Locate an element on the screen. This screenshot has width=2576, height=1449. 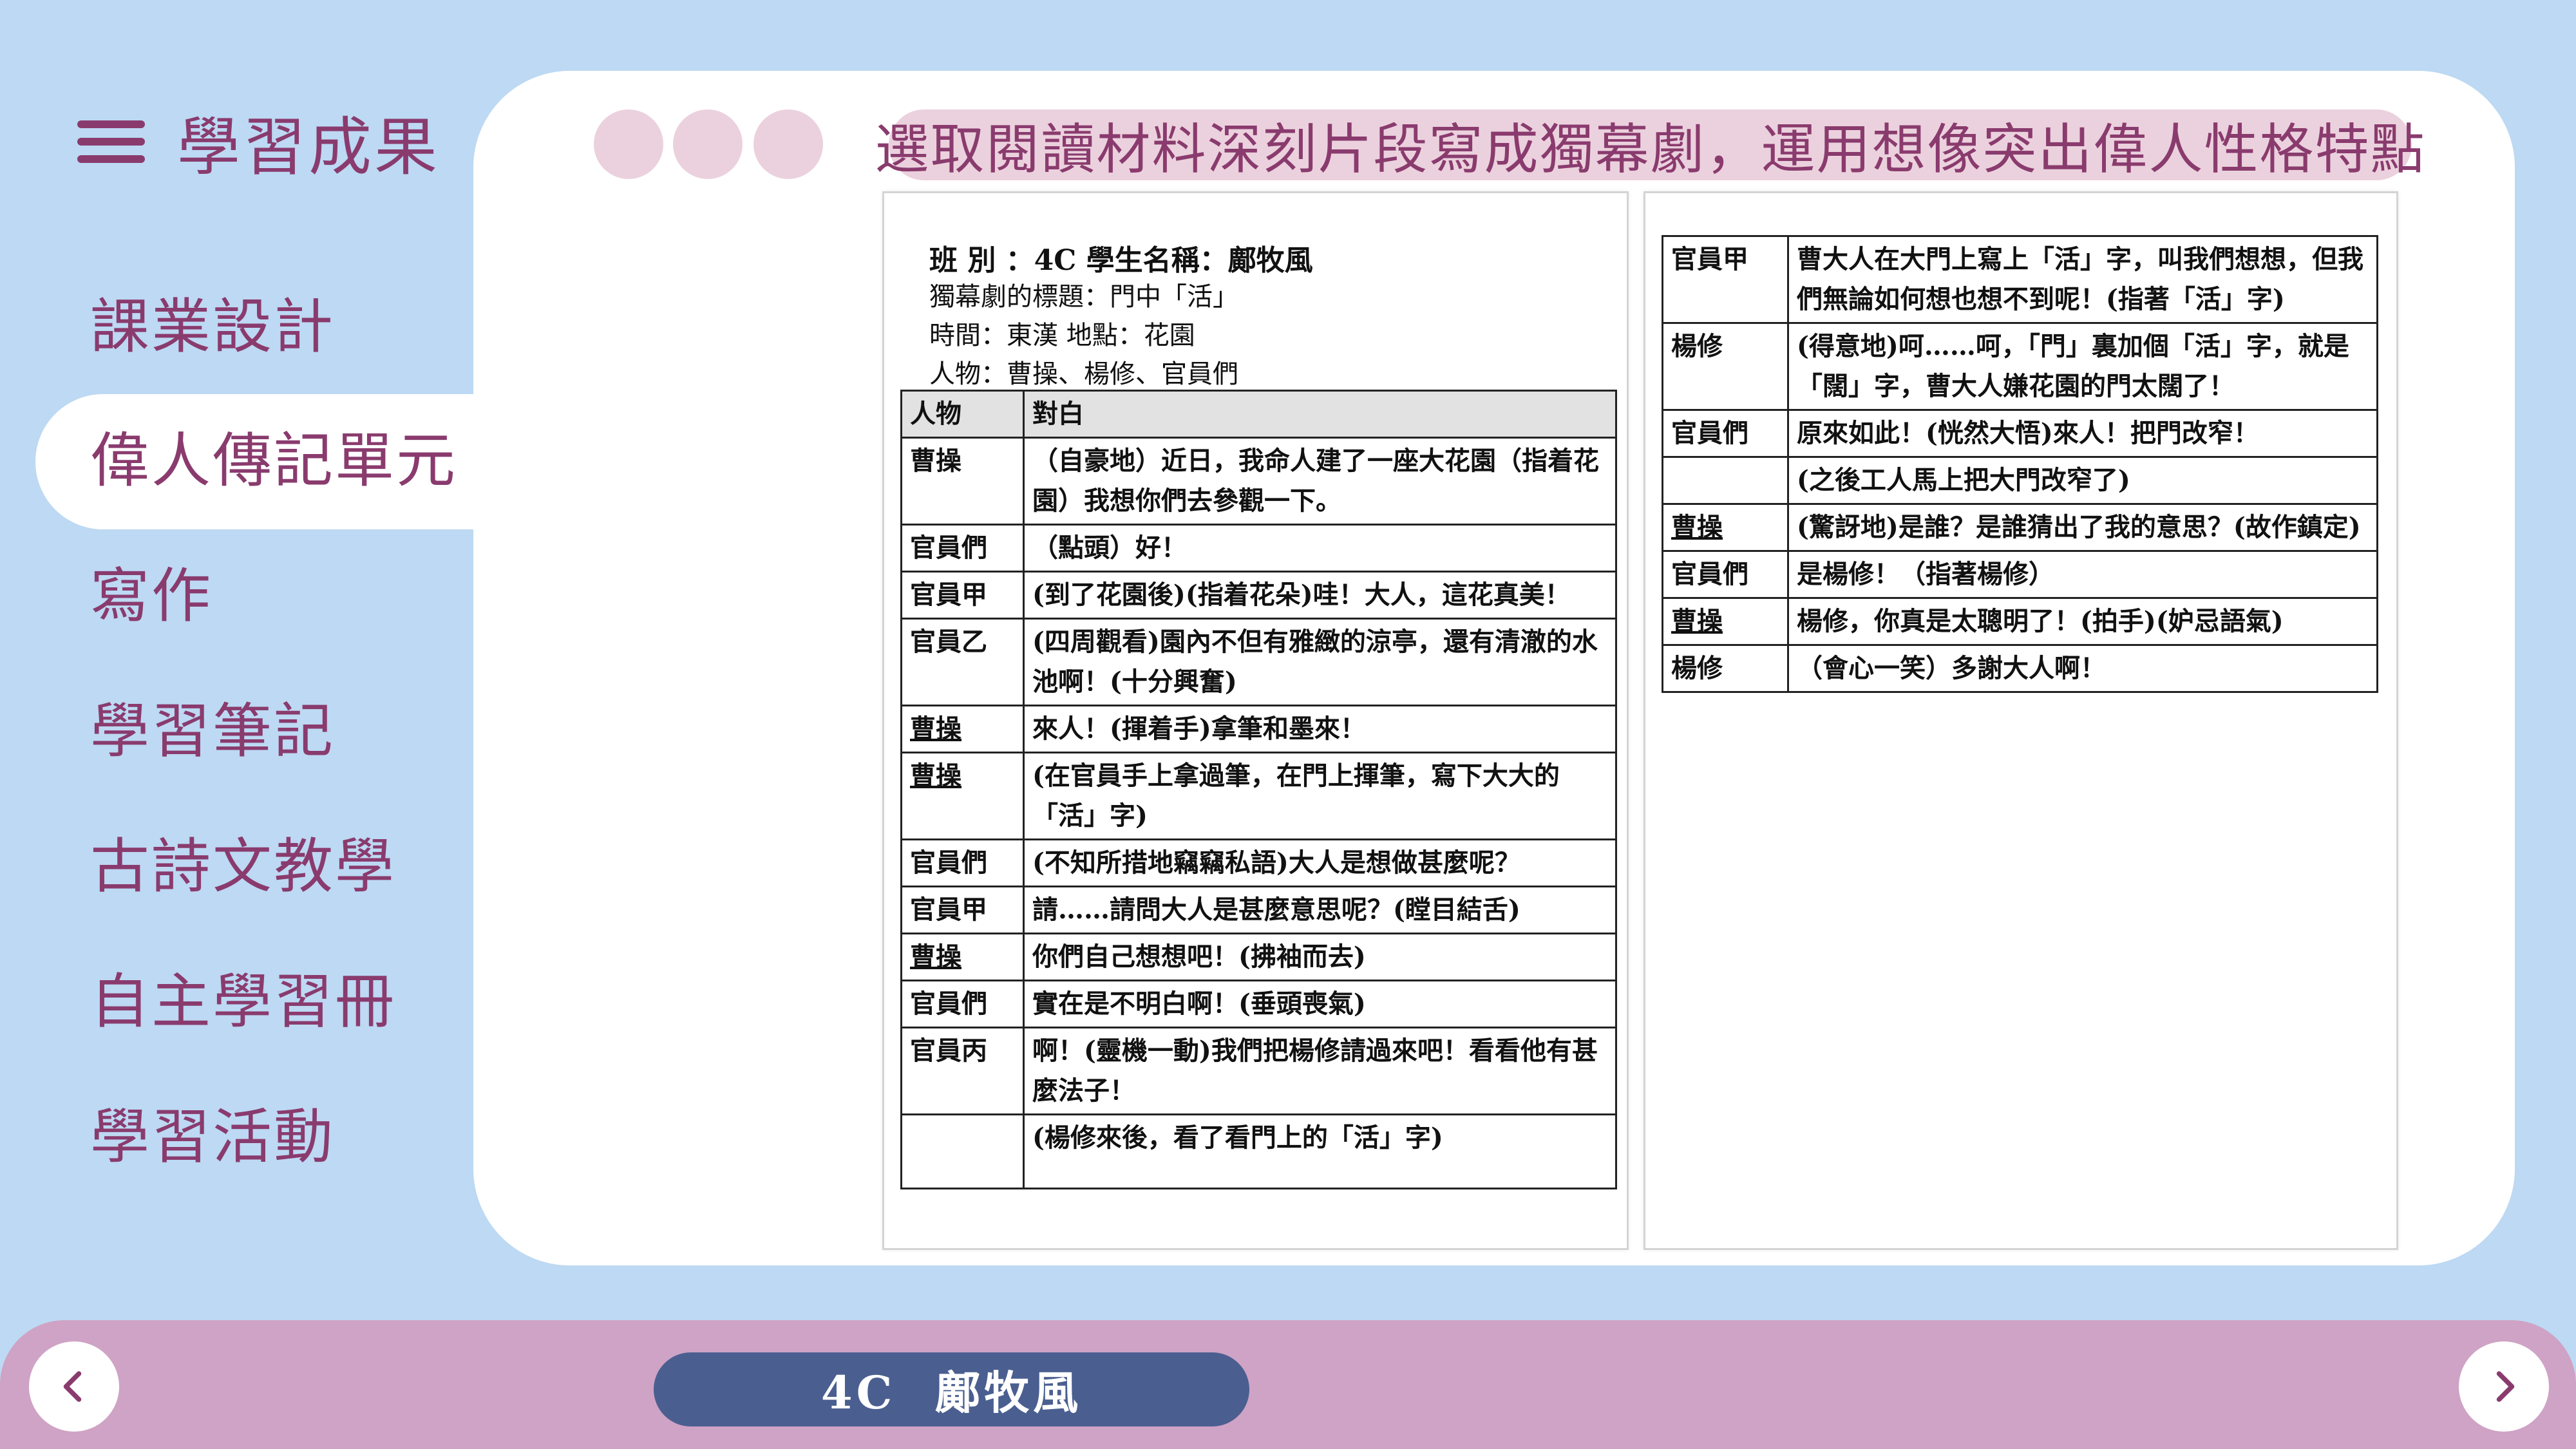
line-cell: 啊！(靈機一動)我們把楊修請過來吧！看看他有甚麼法子！ is located at coordinates (1320, 1071).